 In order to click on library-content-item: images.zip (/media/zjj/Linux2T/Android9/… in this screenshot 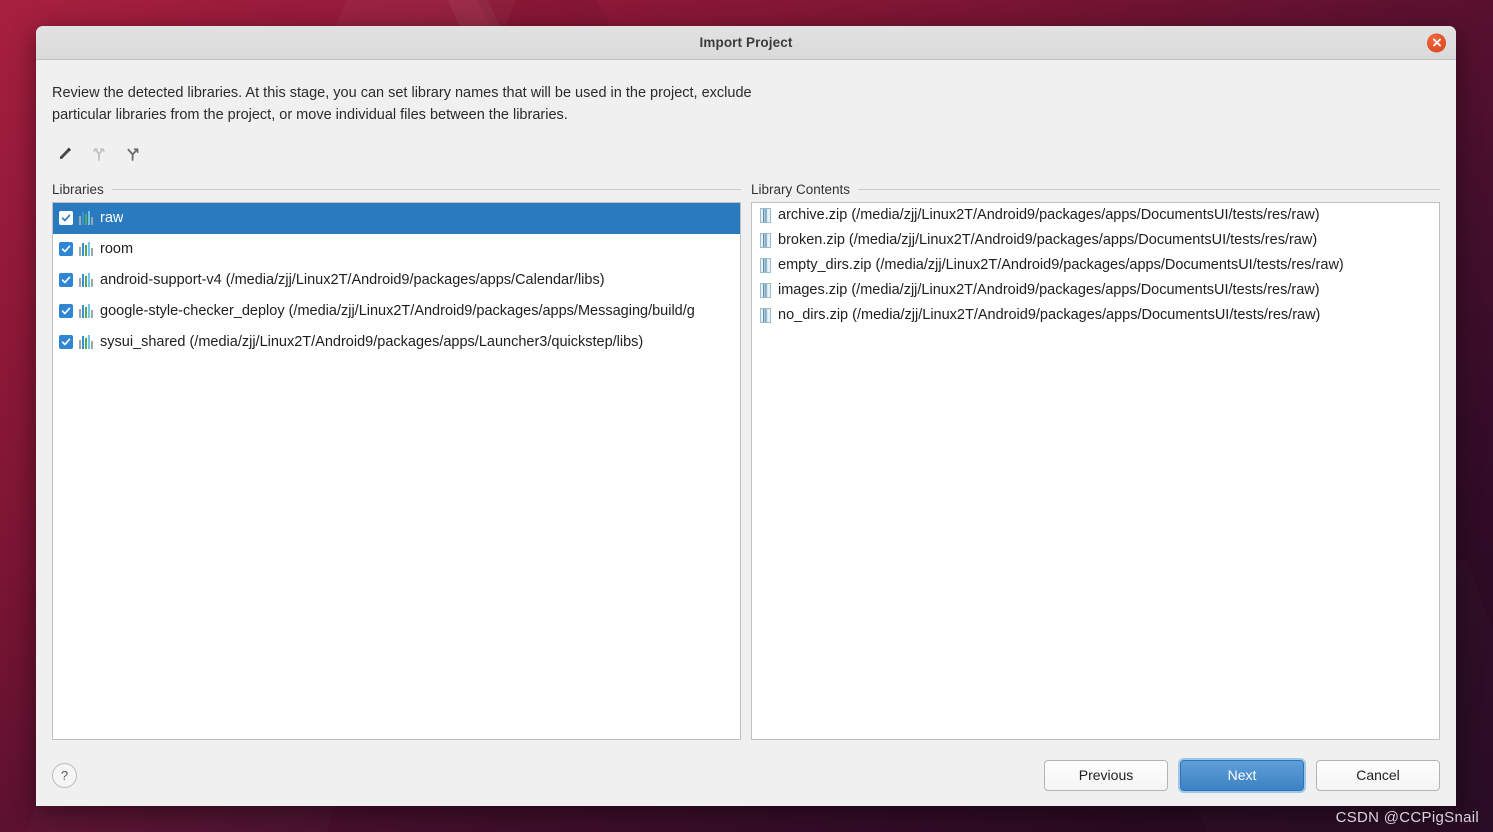, I will do `click(1095, 290)`.